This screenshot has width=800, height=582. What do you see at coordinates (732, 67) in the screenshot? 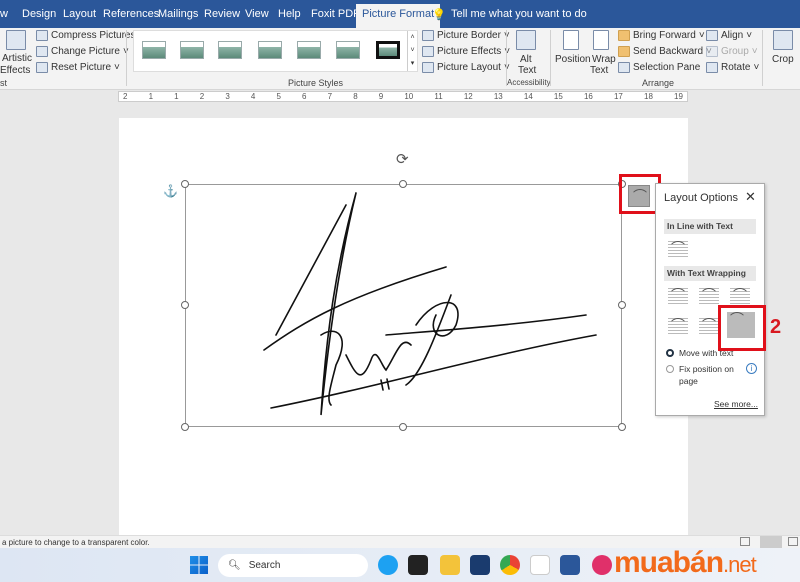
I see `rotate-button: Rotate ˅` at bounding box center [732, 67].